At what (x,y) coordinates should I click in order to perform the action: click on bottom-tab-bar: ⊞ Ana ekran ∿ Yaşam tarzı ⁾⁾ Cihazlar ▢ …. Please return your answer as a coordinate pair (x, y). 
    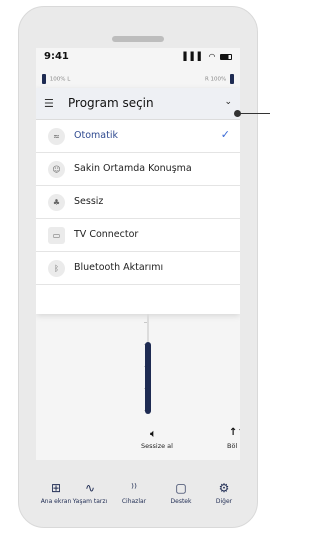
    Looking at the image, I should click on (147, 501).